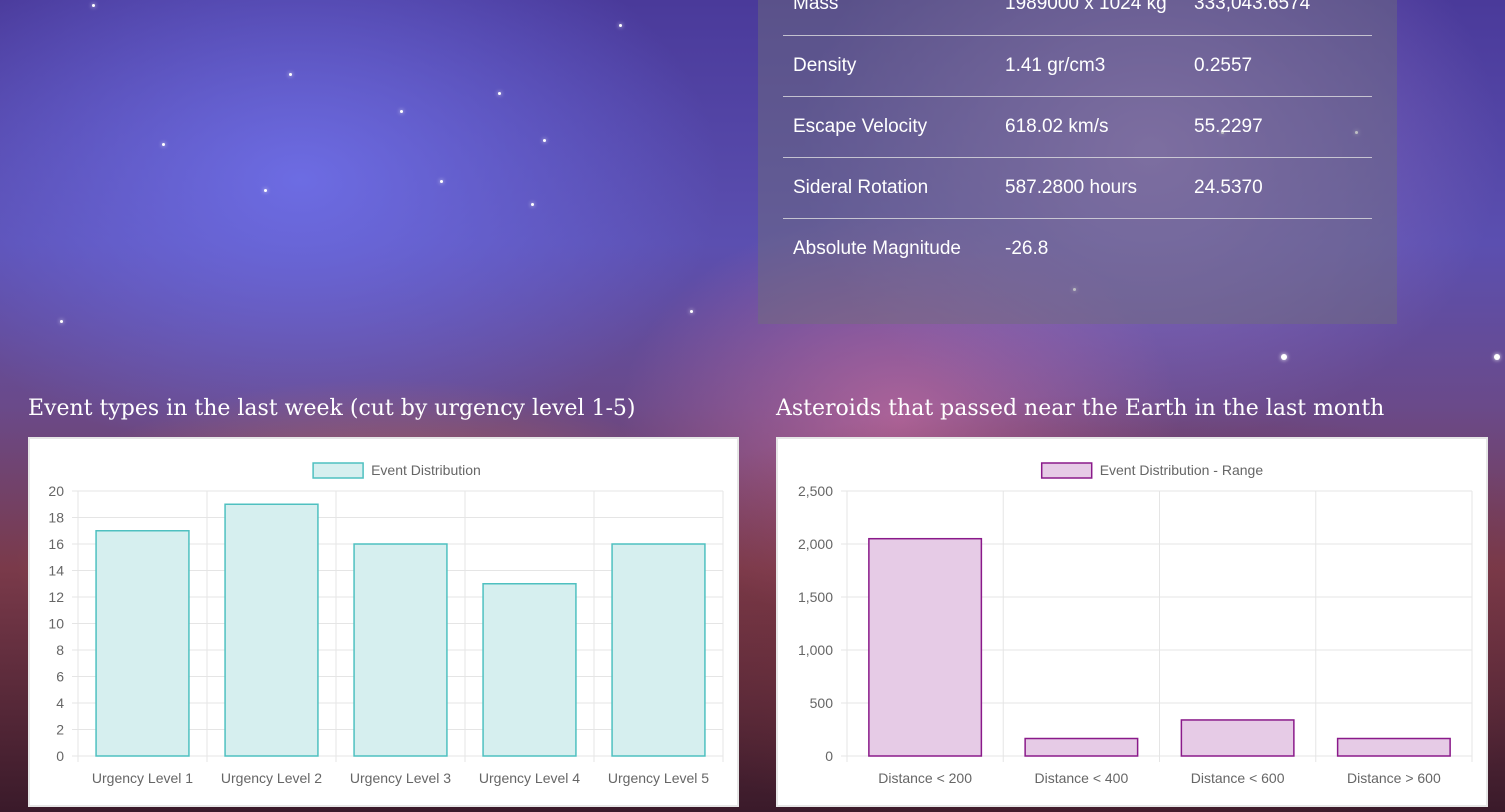 The height and width of the screenshot is (812, 1505). I want to click on y-tick-label: 2,000, so click(815, 544).